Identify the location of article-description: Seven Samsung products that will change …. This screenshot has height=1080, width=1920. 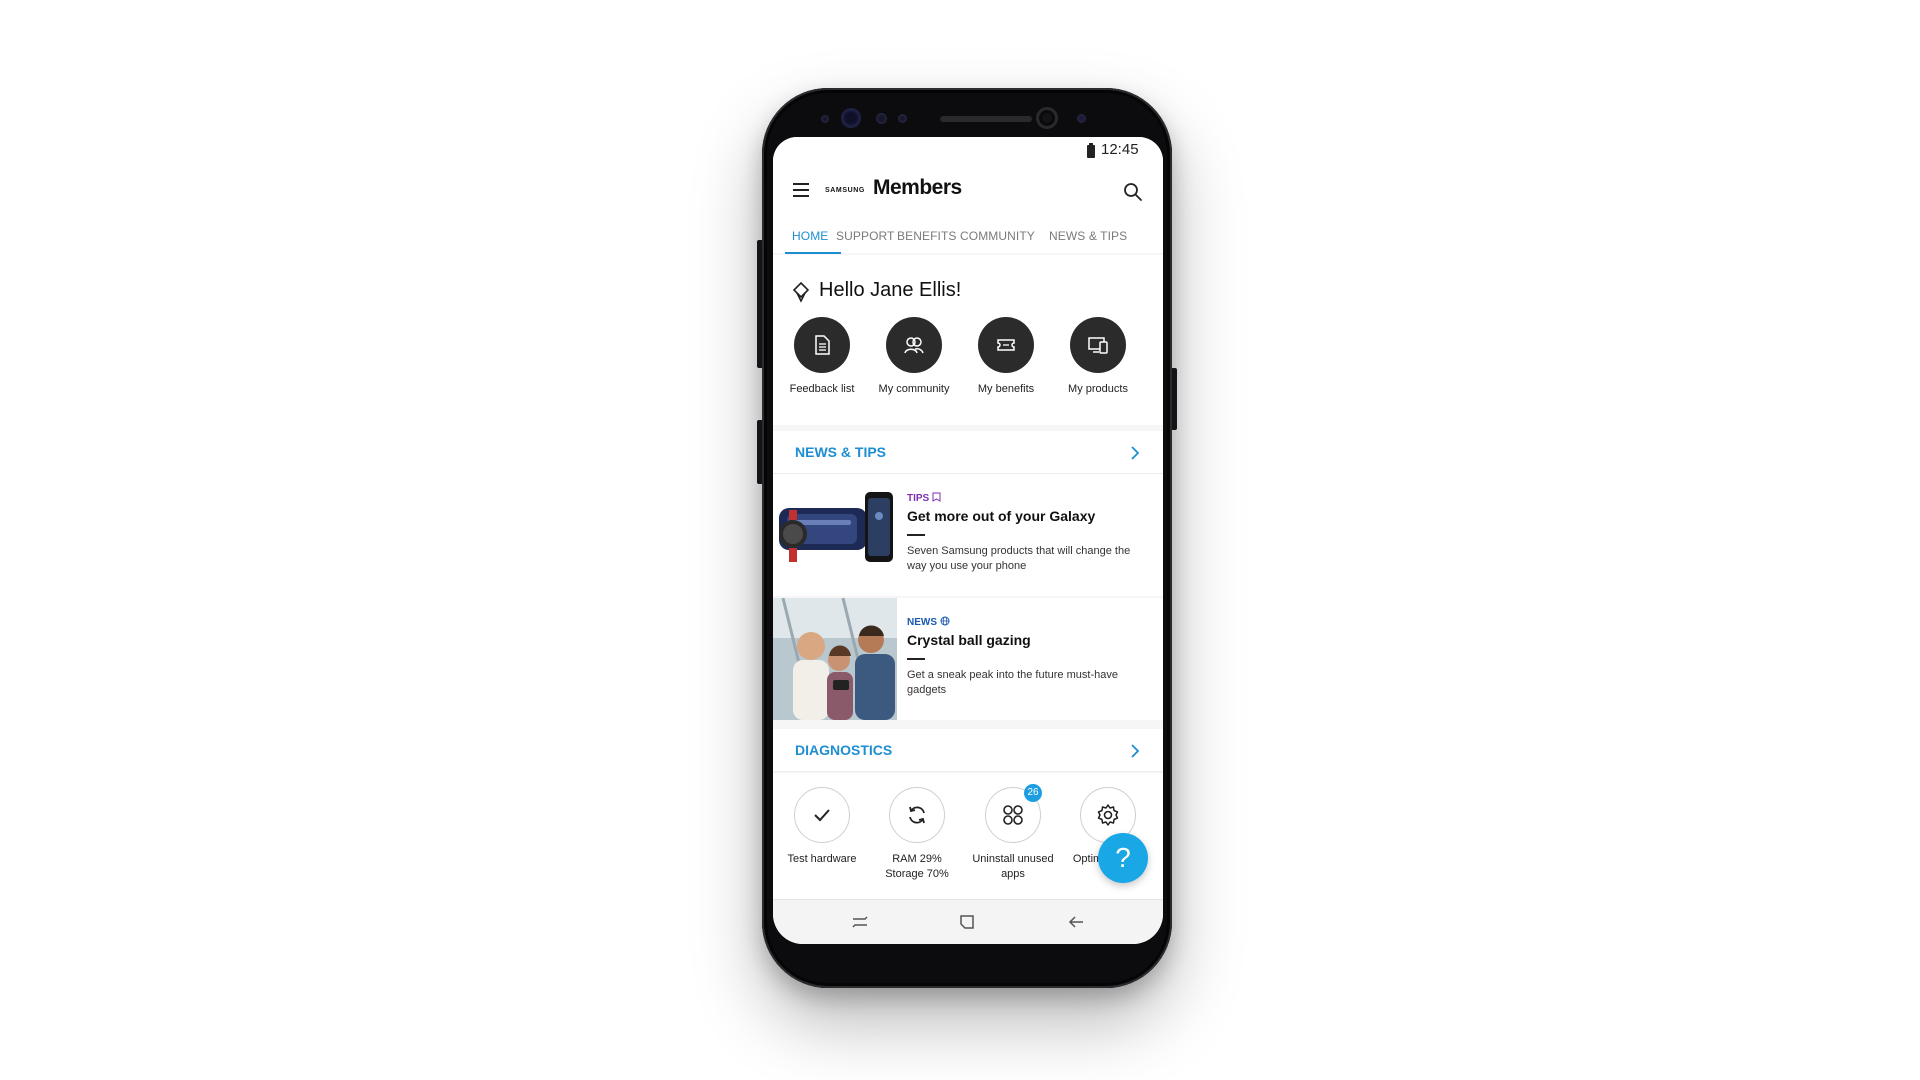
(1019, 558).